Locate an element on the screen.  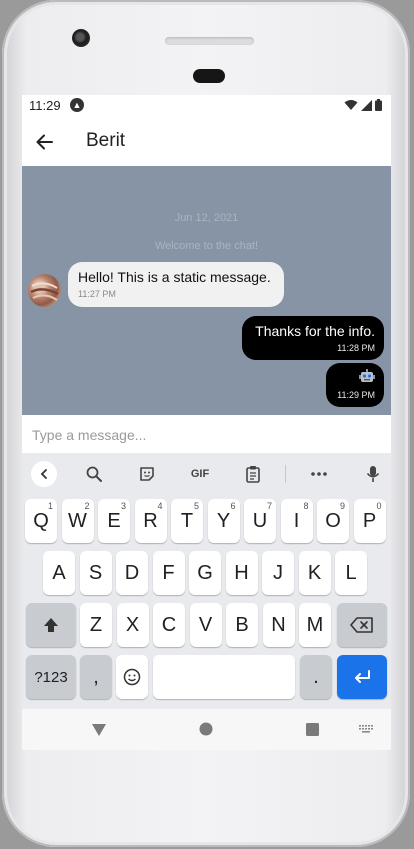
message-emoji is located at coordinates (355, 378).